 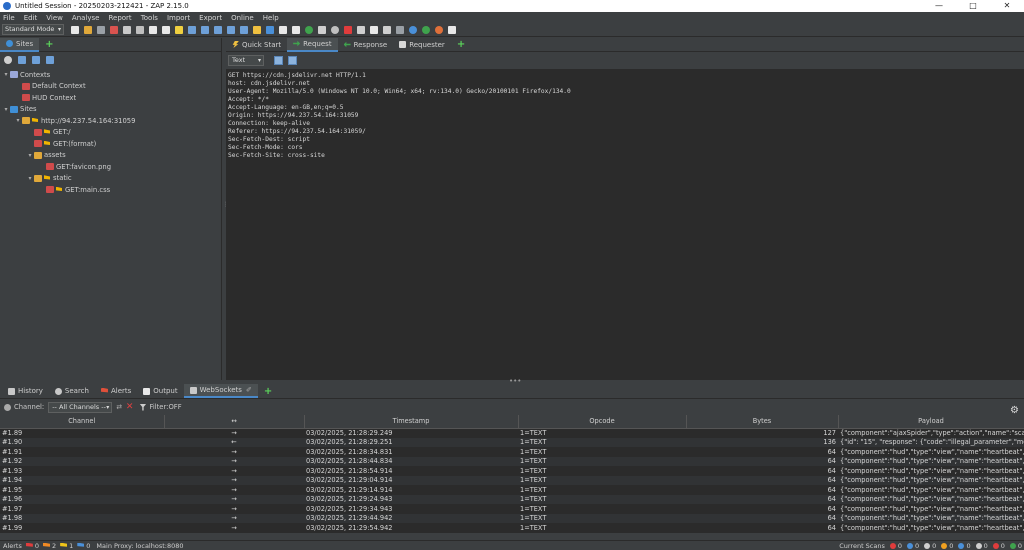 What do you see at coordinates (20, 44) in the screenshot?
I see `tab-sites: Sites` at bounding box center [20, 44].